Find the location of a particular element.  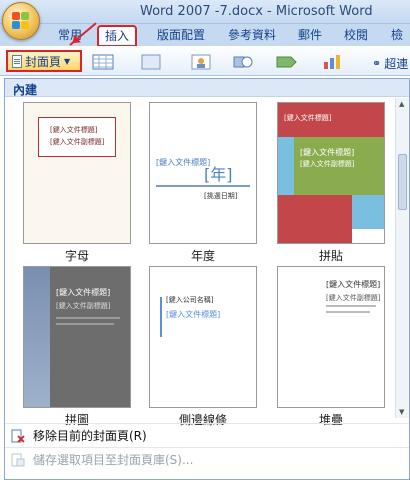

template-sideline-preview: [鍵入公司名稱] [鍵入文件標題] is located at coordinates (203, 337).